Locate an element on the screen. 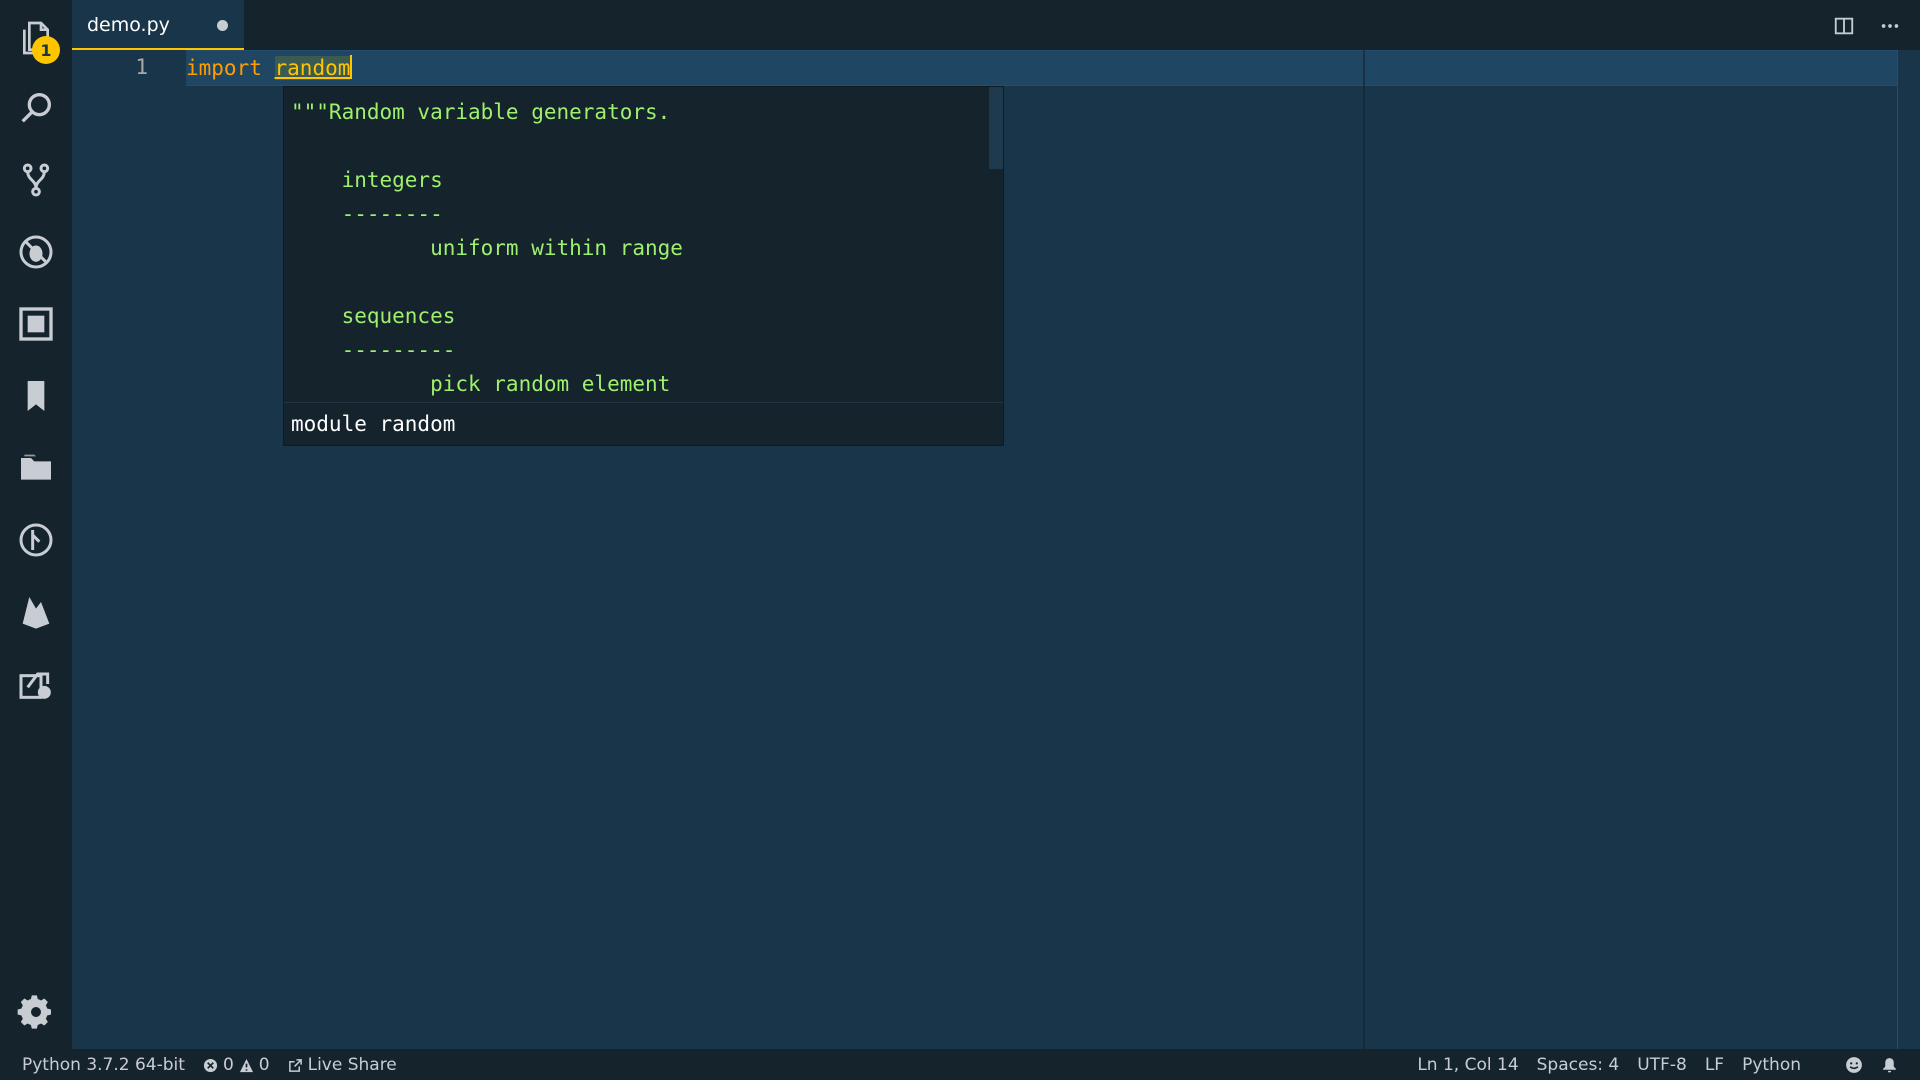 This screenshot has height=1080, width=1920. current-line-highlight is located at coordinates (1053, 68).